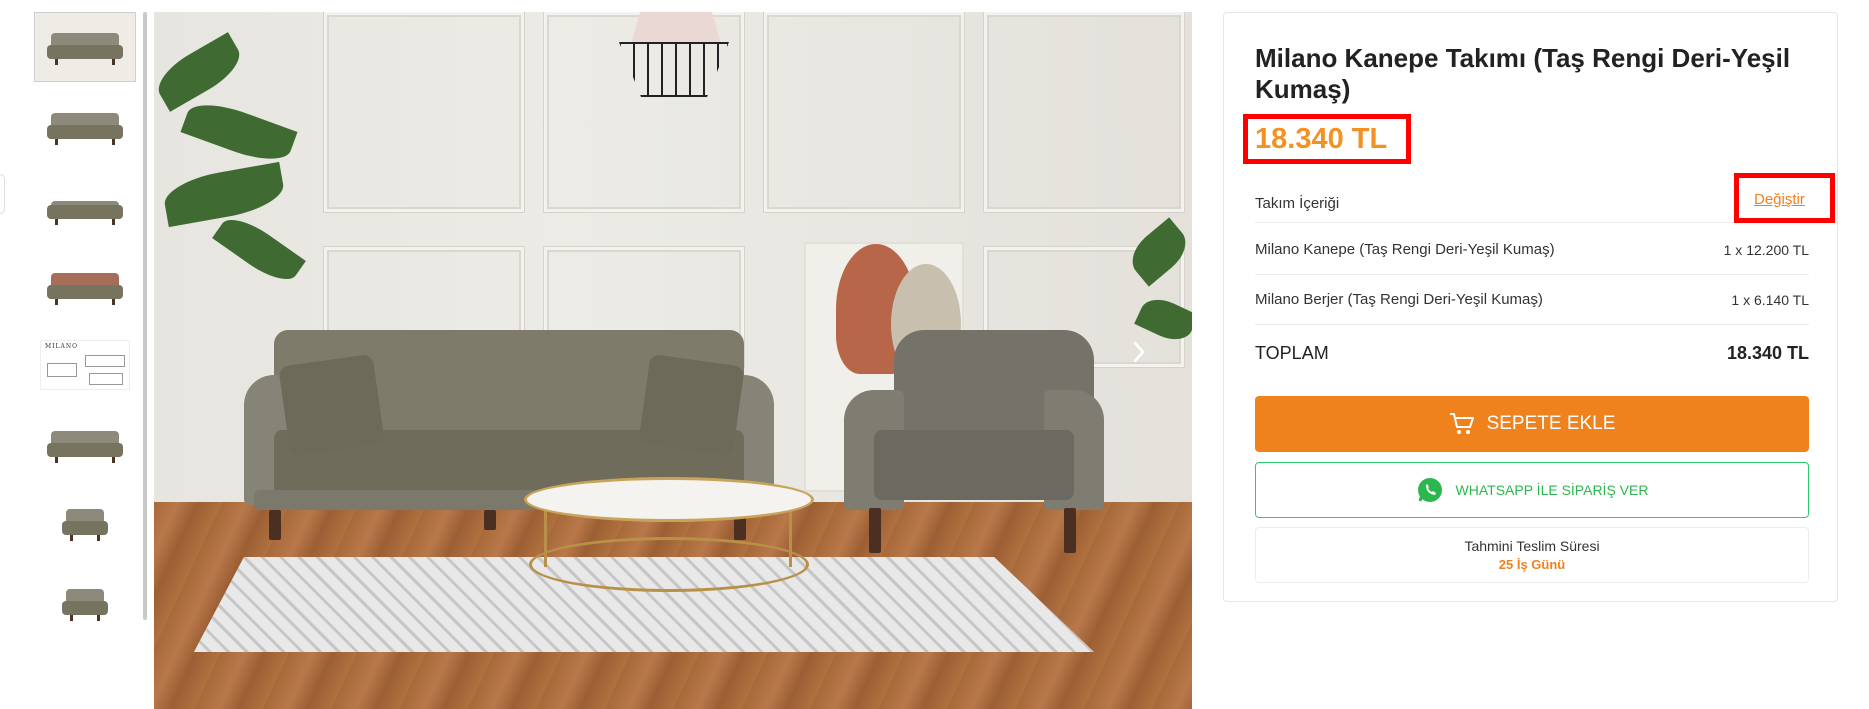 The image size is (1869, 709). What do you see at coordinates (1551, 423) in the screenshot?
I see `add-to-cart-label: SEPETE EKLE` at bounding box center [1551, 423].